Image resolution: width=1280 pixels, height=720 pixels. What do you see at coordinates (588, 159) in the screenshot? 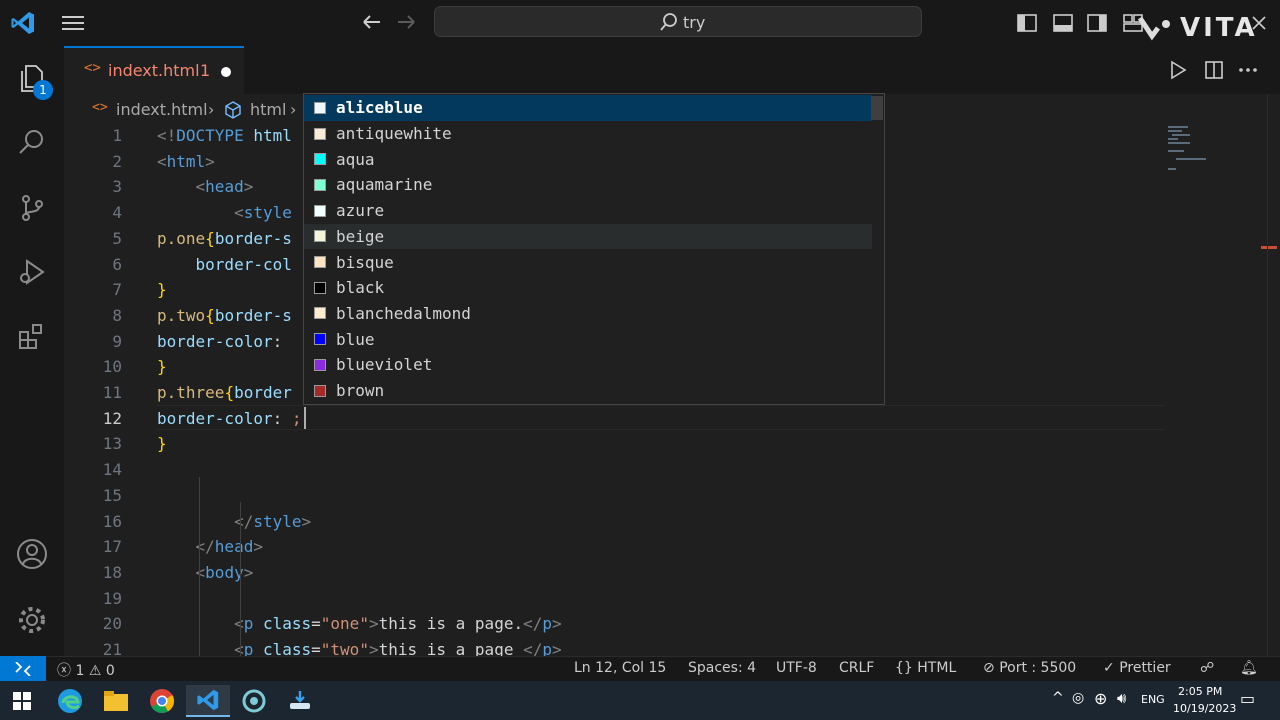
I see `suggestion-item-aqua: aqua` at bounding box center [588, 159].